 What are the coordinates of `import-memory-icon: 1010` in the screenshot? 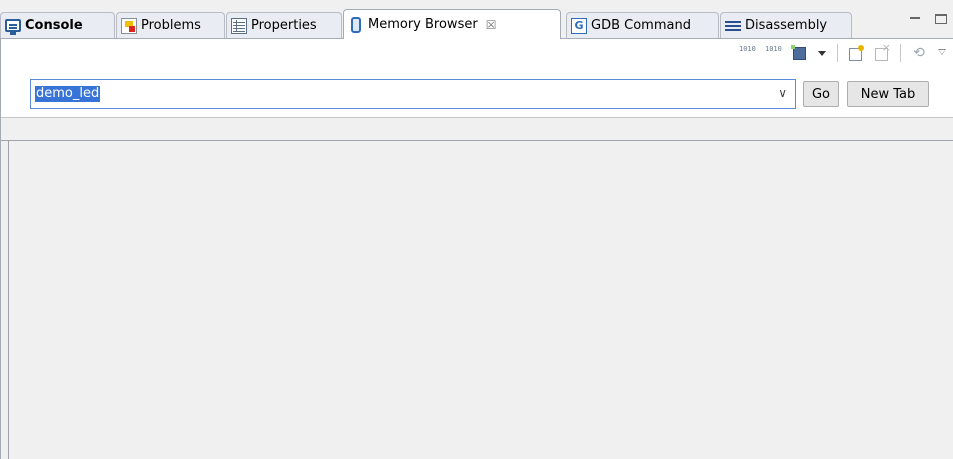 It's located at (747, 53).